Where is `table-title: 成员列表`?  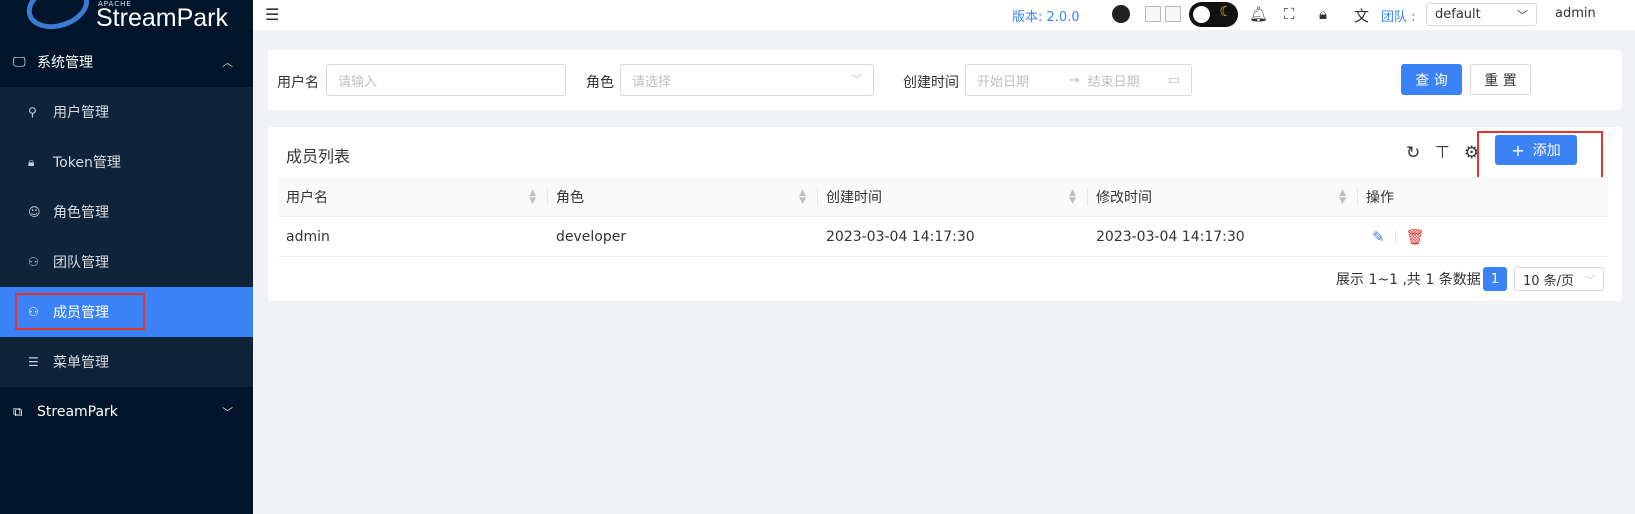
table-title: 成员列表 is located at coordinates (318, 156).